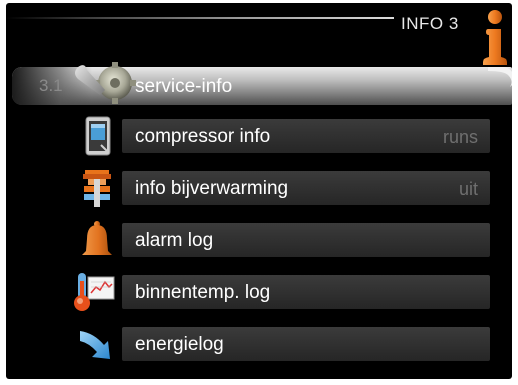 The width and height of the screenshot is (518, 385). I want to click on menu-item-info-bijverwarming: info bijverwarming uit, so click(259, 188).